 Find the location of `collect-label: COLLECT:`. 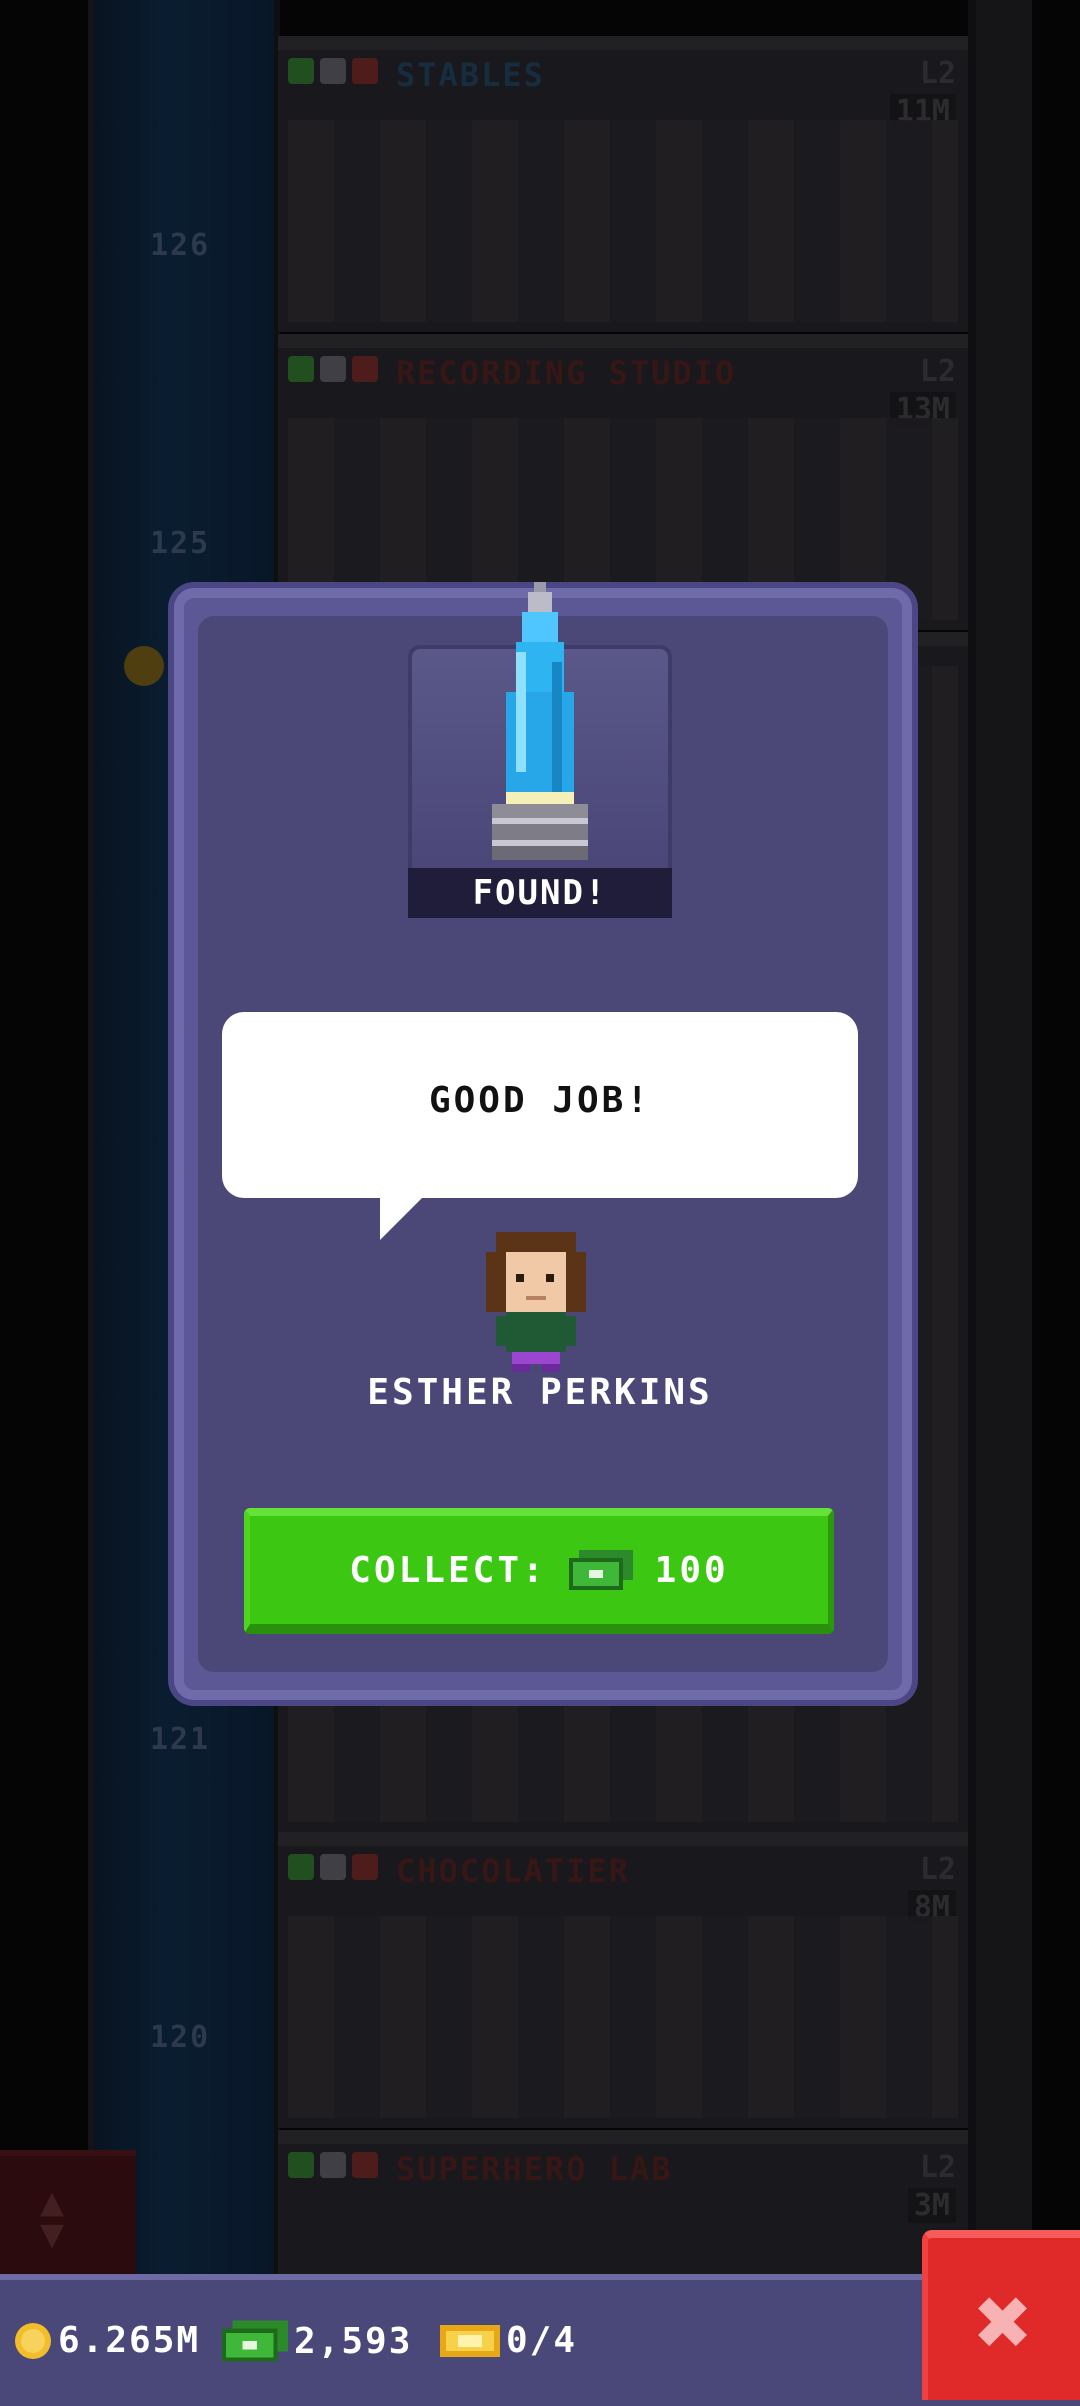

collect-label: COLLECT: is located at coordinates (448, 1570).